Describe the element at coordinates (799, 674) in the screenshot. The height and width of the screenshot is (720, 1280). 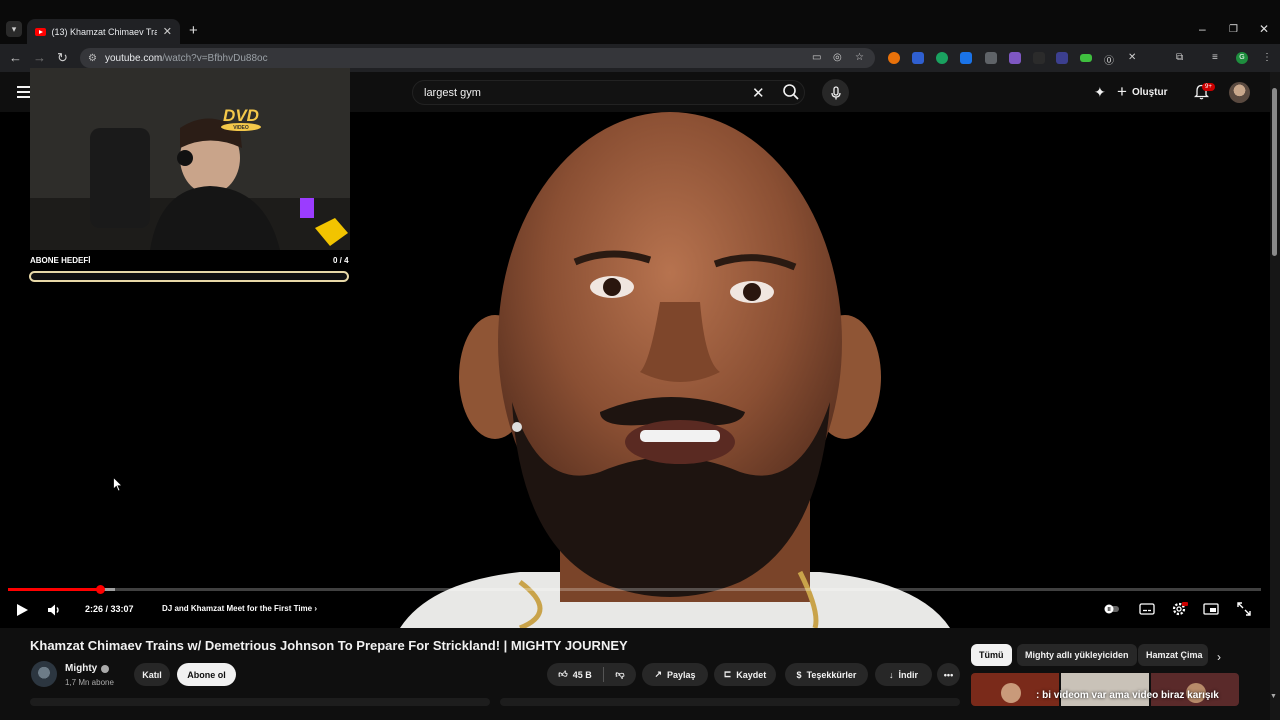
I see `thanks-icon: $` at that location.